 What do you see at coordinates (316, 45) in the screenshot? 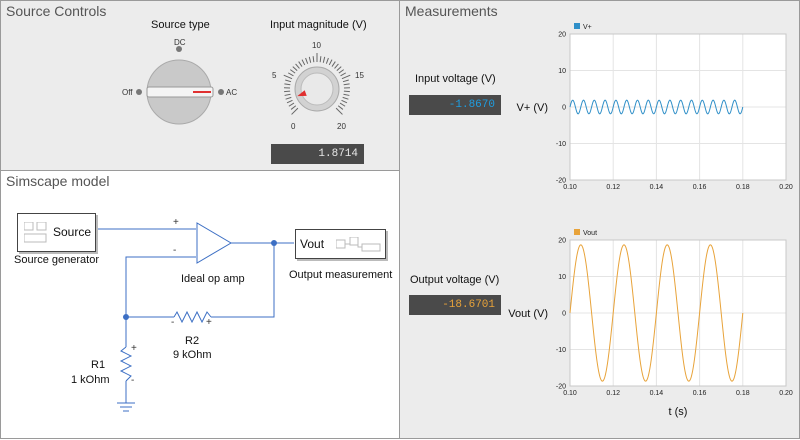
I see `magnitude-tick-10: 10` at bounding box center [316, 45].